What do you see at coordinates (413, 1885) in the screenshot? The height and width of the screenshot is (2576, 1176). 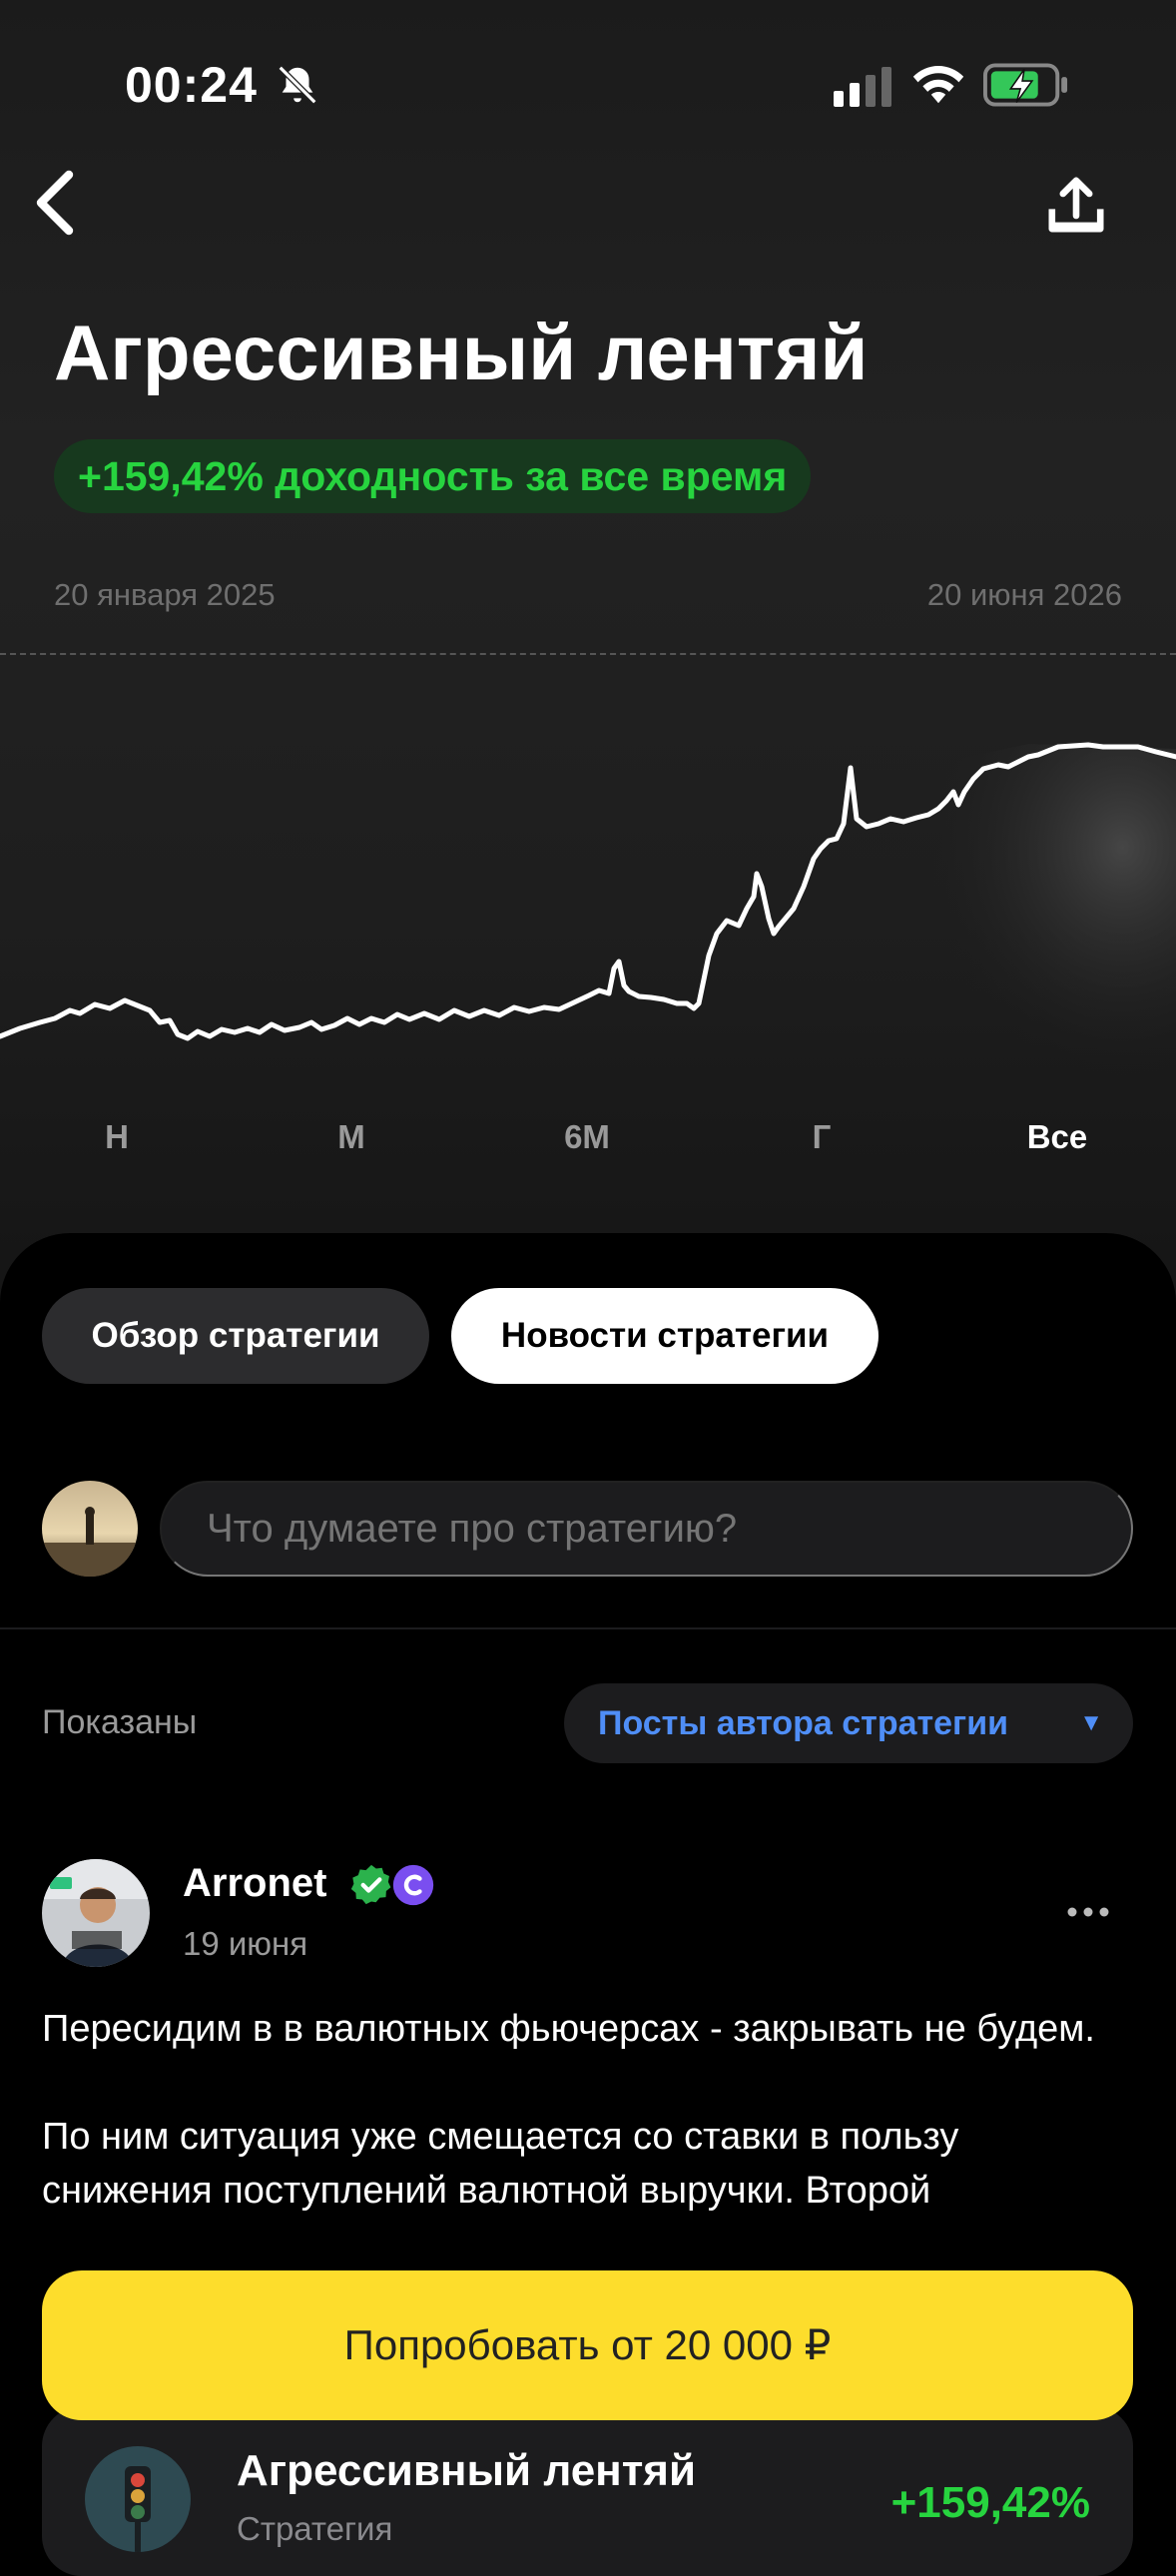 I see `premium-badge-icon` at bounding box center [413, 1885].